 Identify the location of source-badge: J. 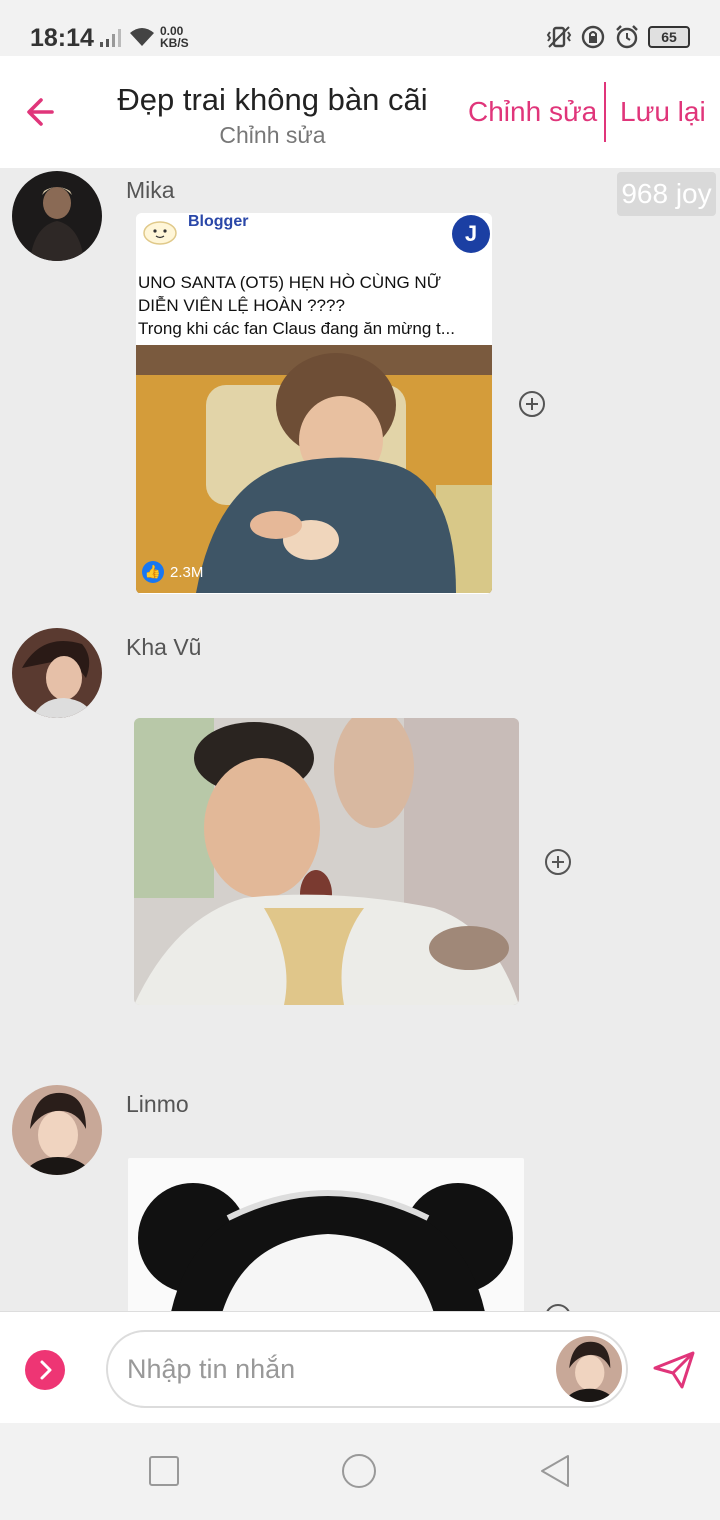
(471, 234).